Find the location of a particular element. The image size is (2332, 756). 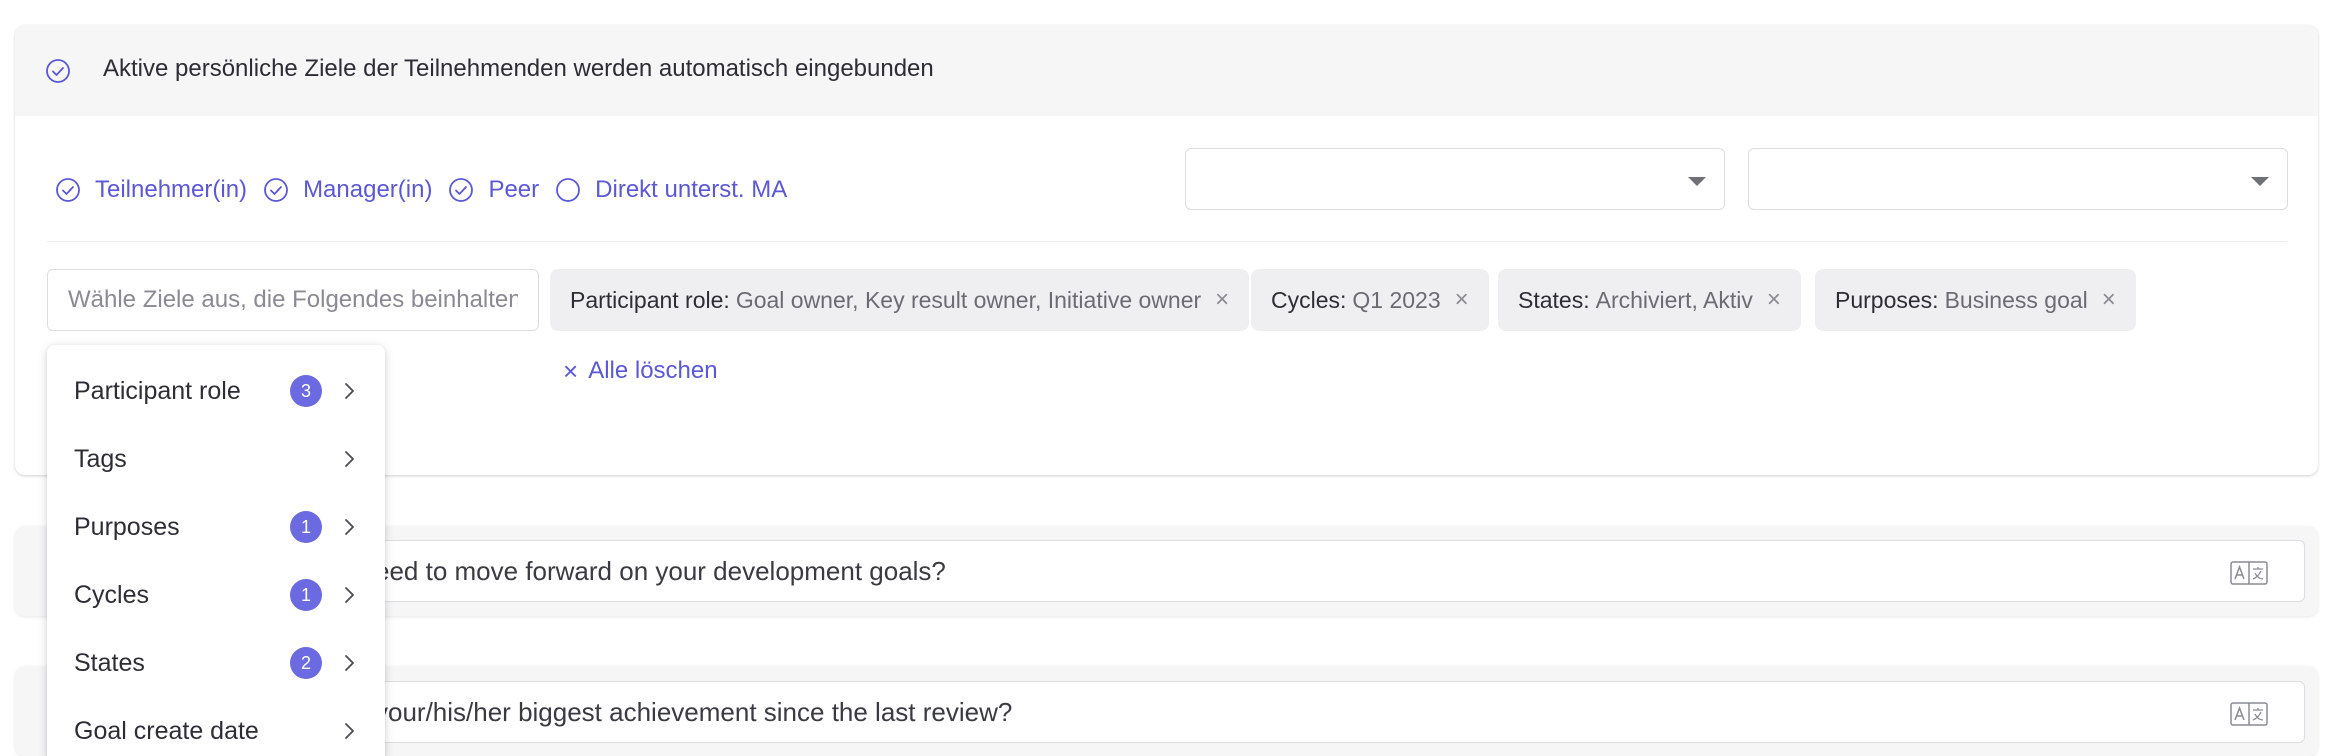

chip-key: Purposes: is located at coordinates (1887, 299).